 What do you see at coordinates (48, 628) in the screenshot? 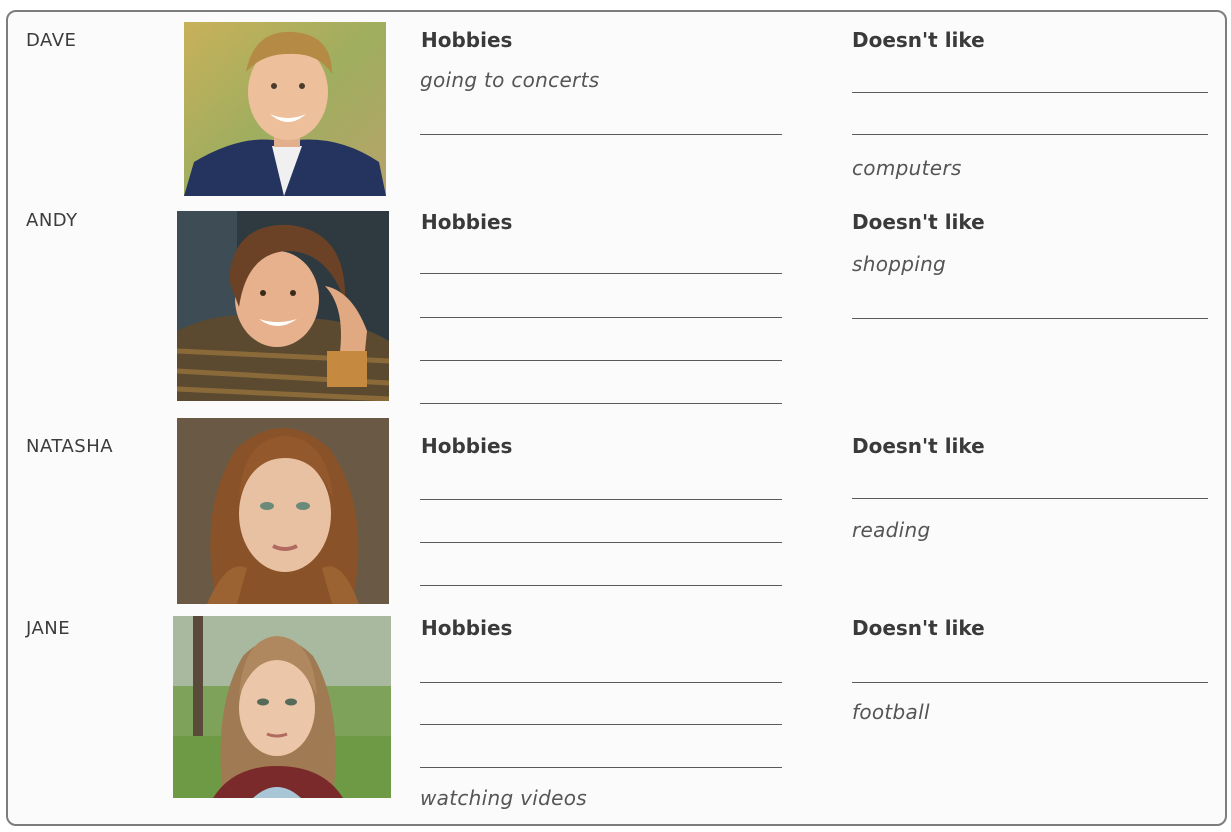
I see `person-name-jane: JANE` at bounding box center [48, 628].